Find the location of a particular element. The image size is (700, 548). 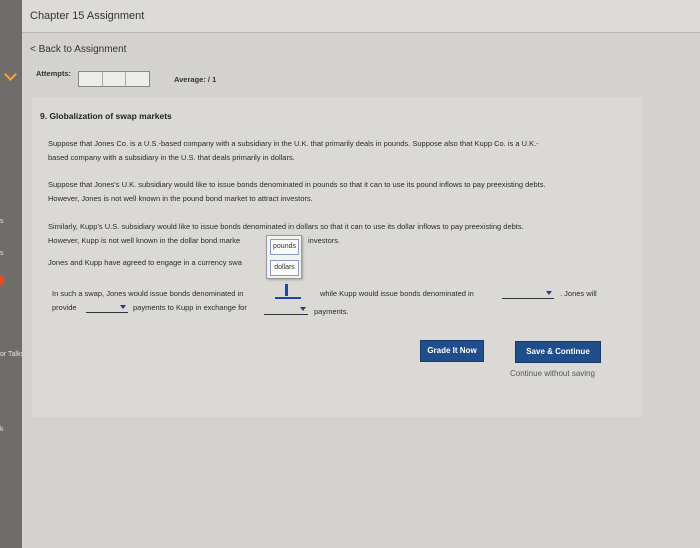

jones-receive-dropdown is located at coordinates (286, 310).